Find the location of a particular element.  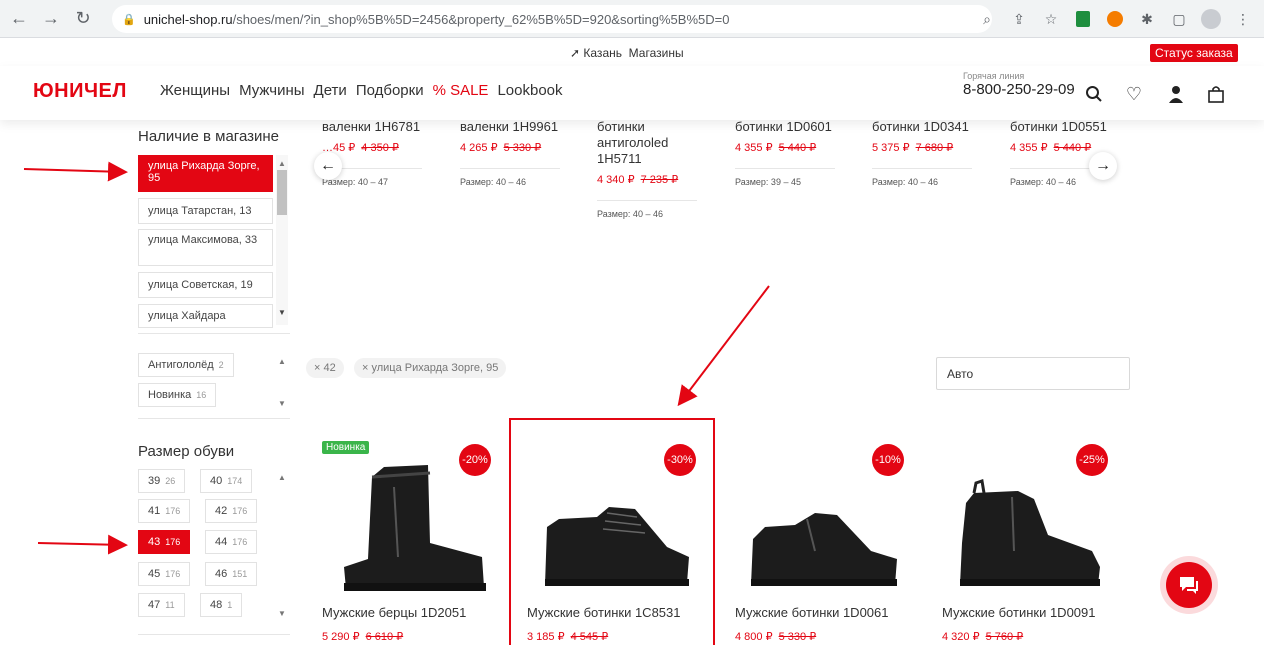

arrow-to-store-filter is located at coordinates (75, 171).